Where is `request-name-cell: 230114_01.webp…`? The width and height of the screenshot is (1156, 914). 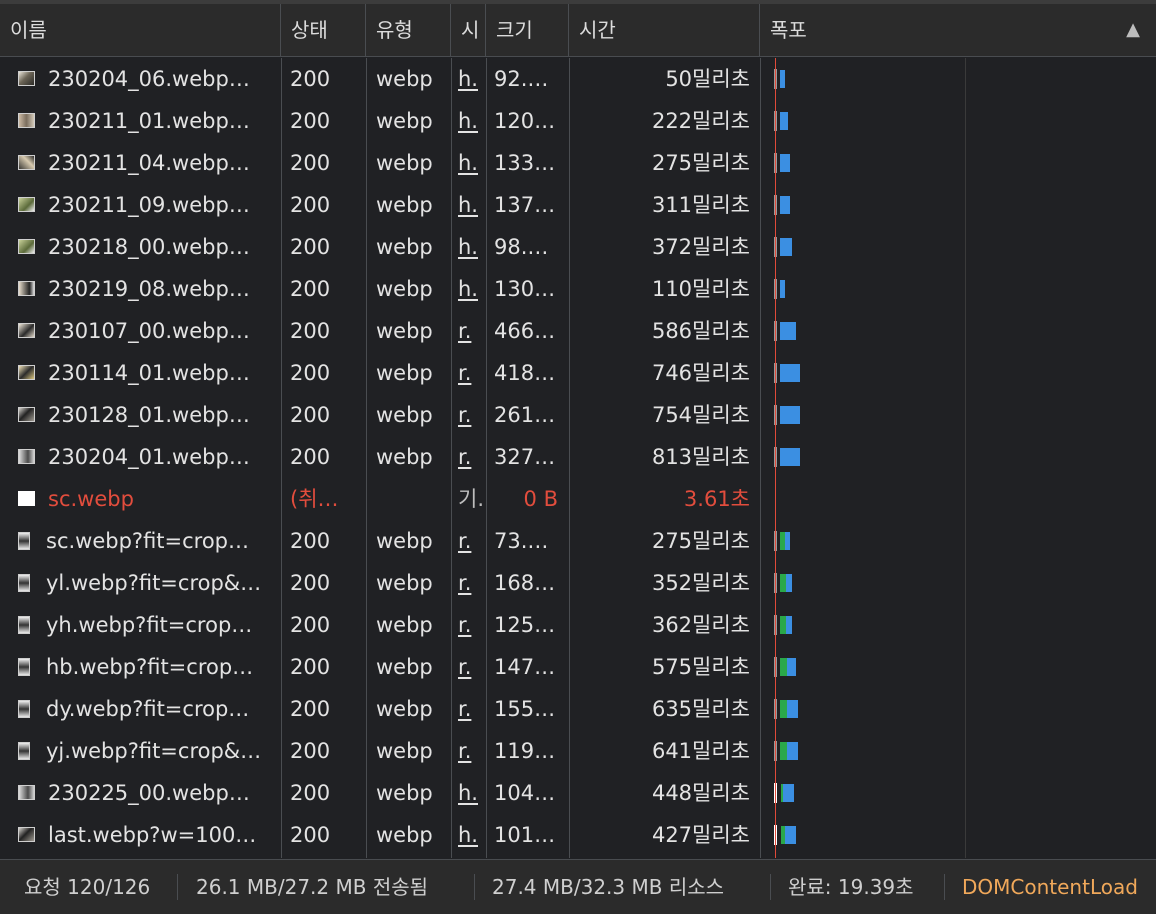
request-name-cell: 230114_01.webp… is located at coordinates (147, 373).